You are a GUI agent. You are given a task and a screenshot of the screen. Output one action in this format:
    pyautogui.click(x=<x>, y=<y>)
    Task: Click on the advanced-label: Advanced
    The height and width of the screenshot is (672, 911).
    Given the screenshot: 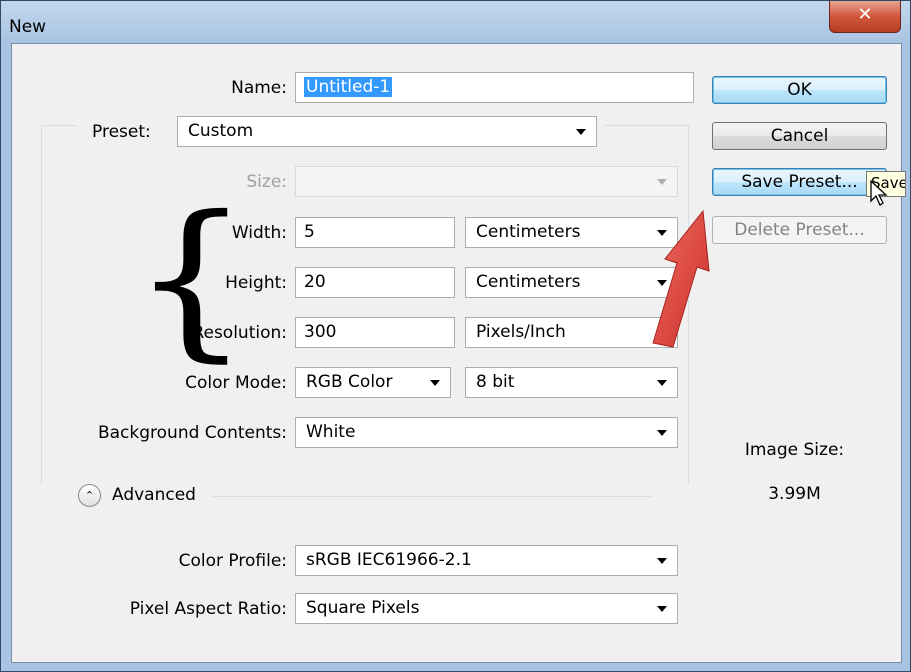 What is the action you would take?
    pyautogui.click(x=154, y=495)
    